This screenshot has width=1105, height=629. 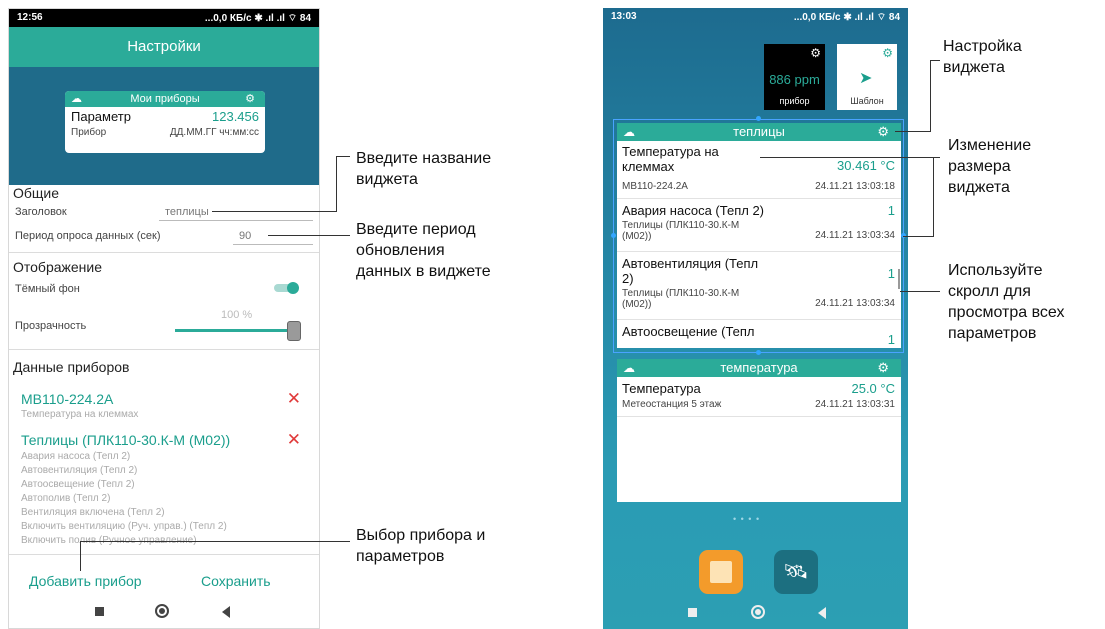 What do you see at coordinates (688, 331) in the screenshot?
I see `param-name: Автоосвещение (Тепл` at bounding box center [688, 331].